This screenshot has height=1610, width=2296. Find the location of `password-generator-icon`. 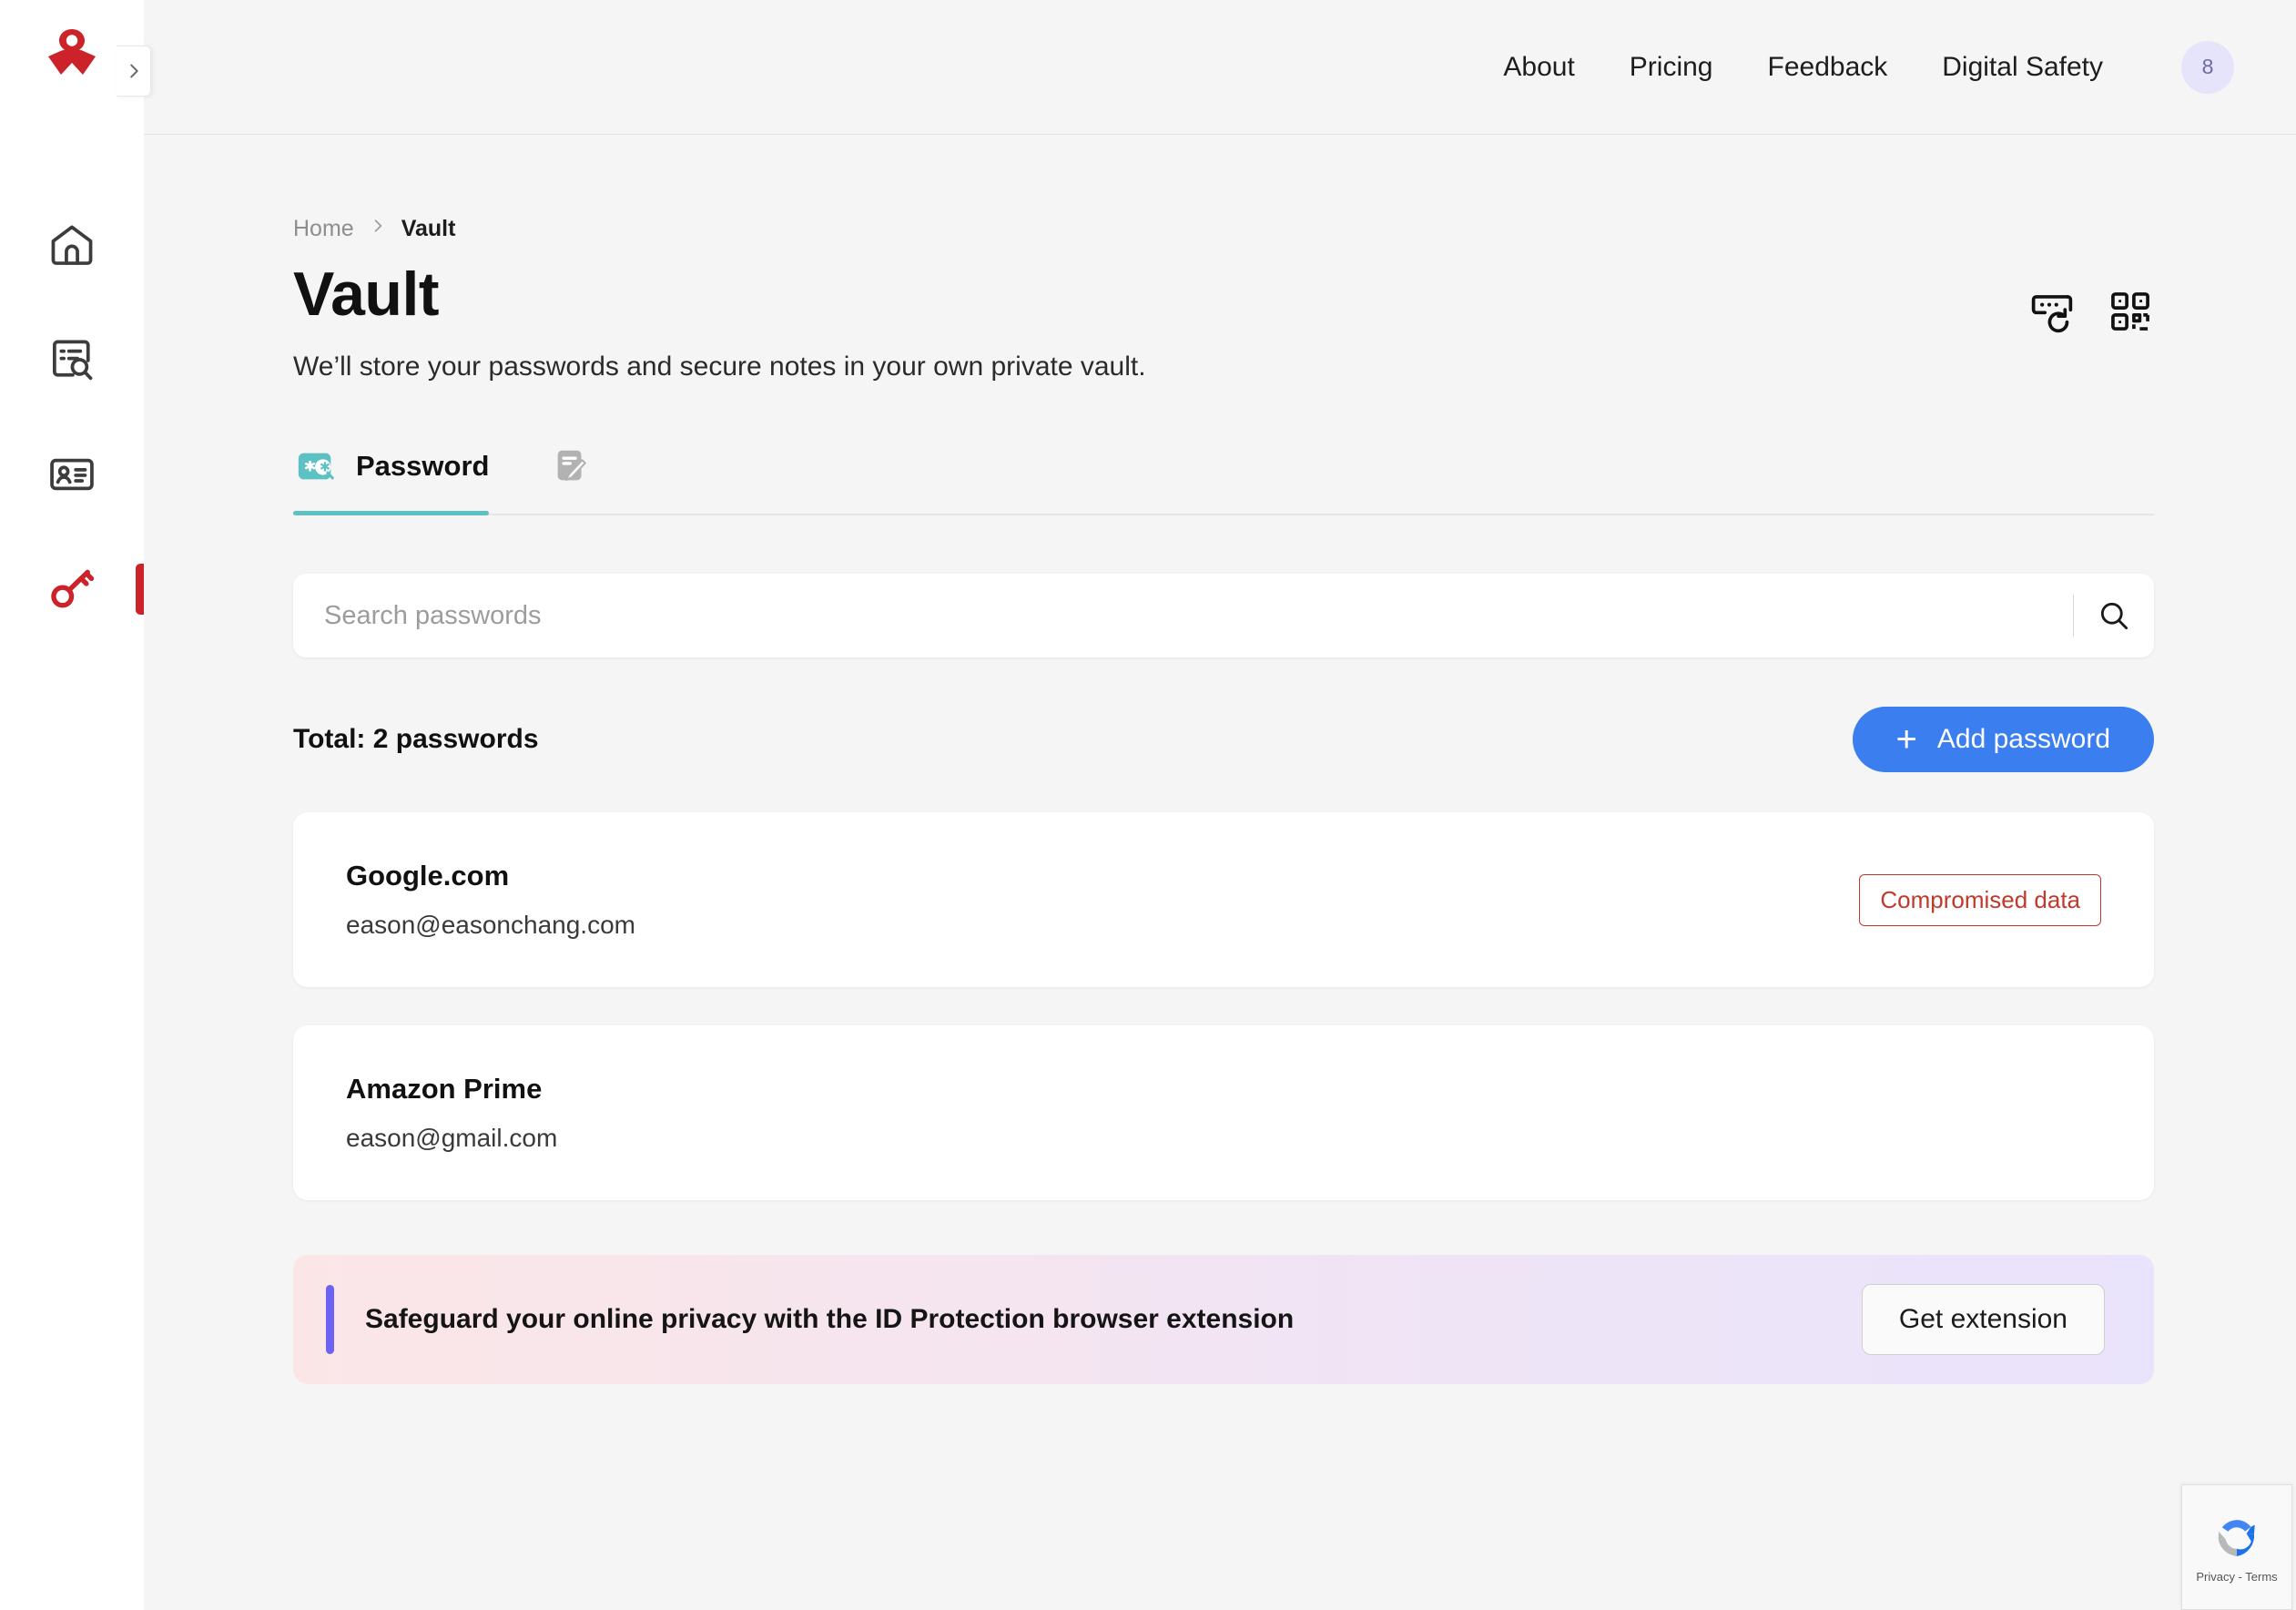

password-generator-icon is located at coordinates (2052, 311).